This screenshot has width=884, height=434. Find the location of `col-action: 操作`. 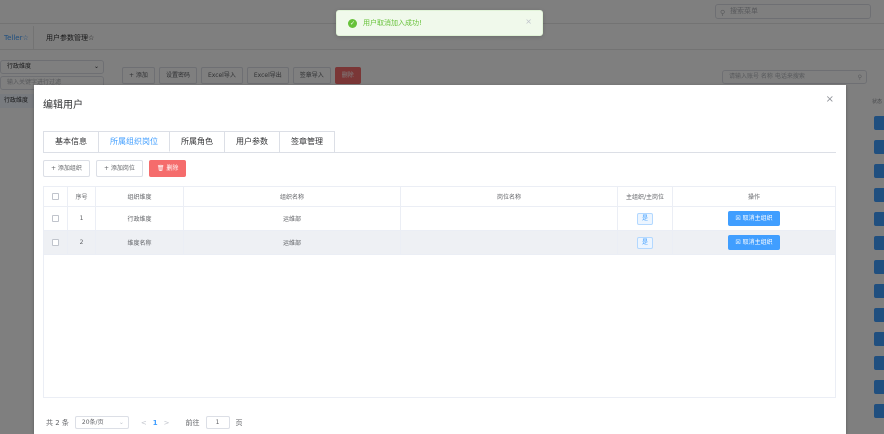

col-action: 操作 is located at coordinates (753, 197).